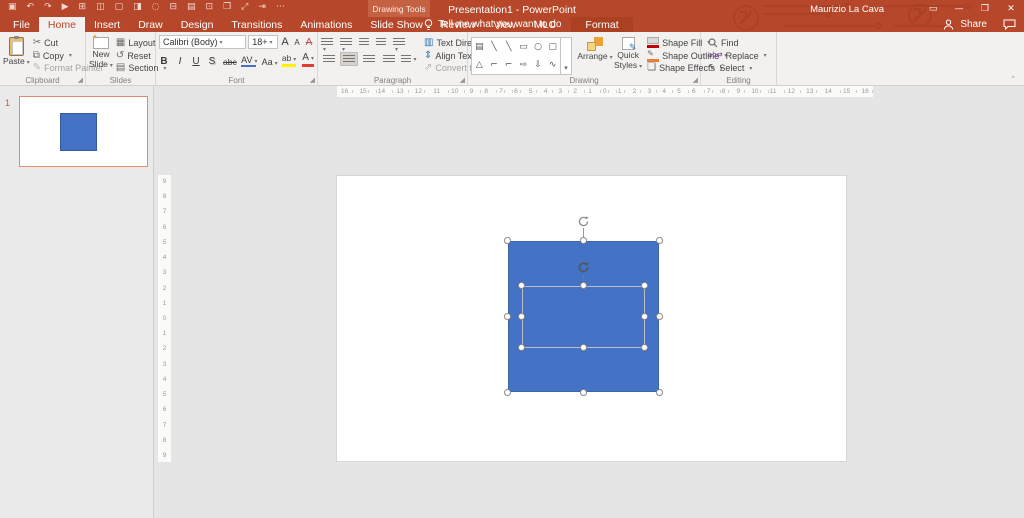 Image resolution: width=1024 pixels, height=518 pixels. Describe the element at coordinates (16, 54) in the screenshot. I see `paste-button: Paste` at that location.